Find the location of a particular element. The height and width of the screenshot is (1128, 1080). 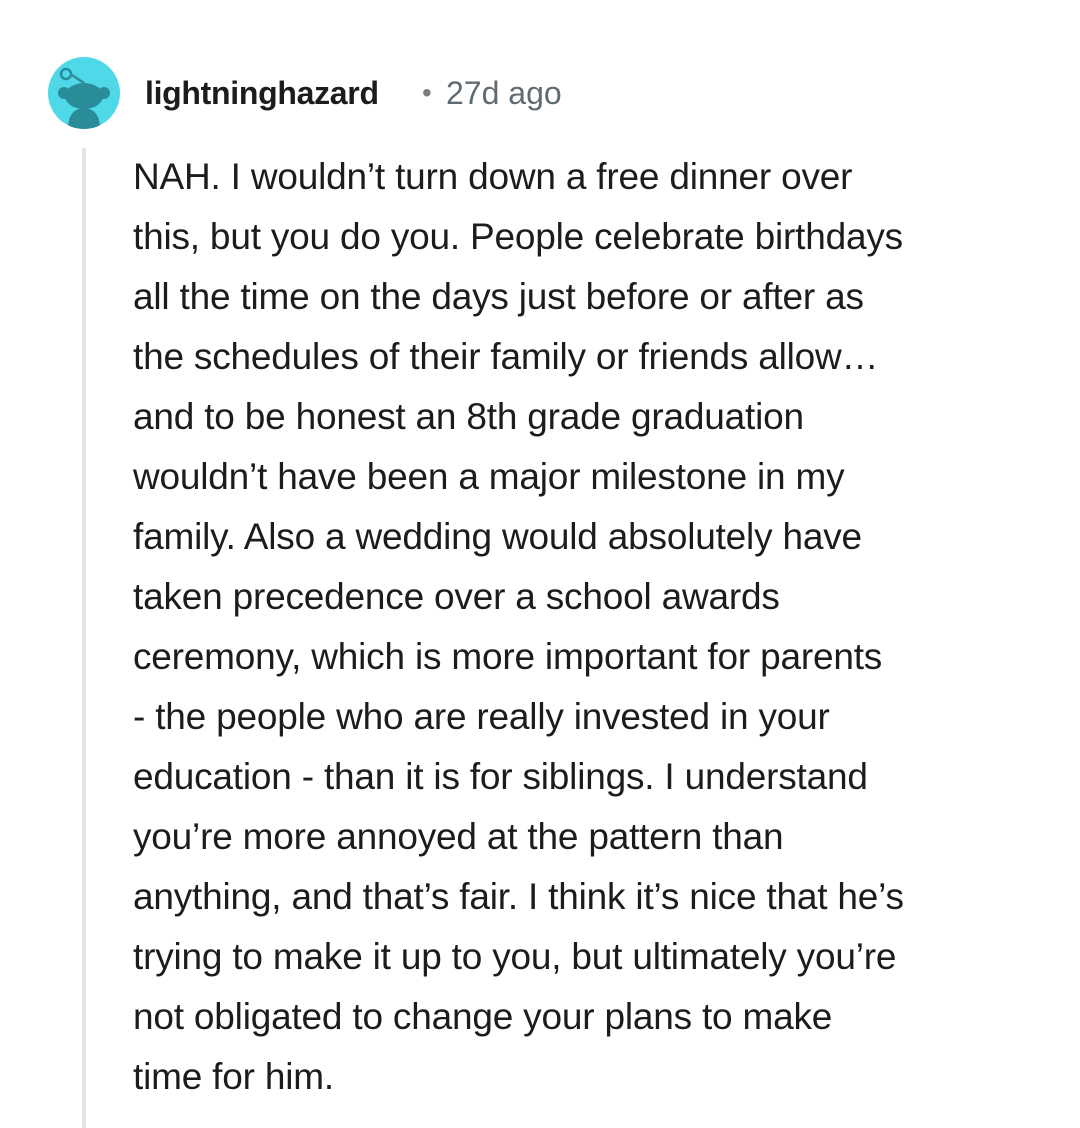

username-link: lightninghazard is located at coordinates (262, 93).